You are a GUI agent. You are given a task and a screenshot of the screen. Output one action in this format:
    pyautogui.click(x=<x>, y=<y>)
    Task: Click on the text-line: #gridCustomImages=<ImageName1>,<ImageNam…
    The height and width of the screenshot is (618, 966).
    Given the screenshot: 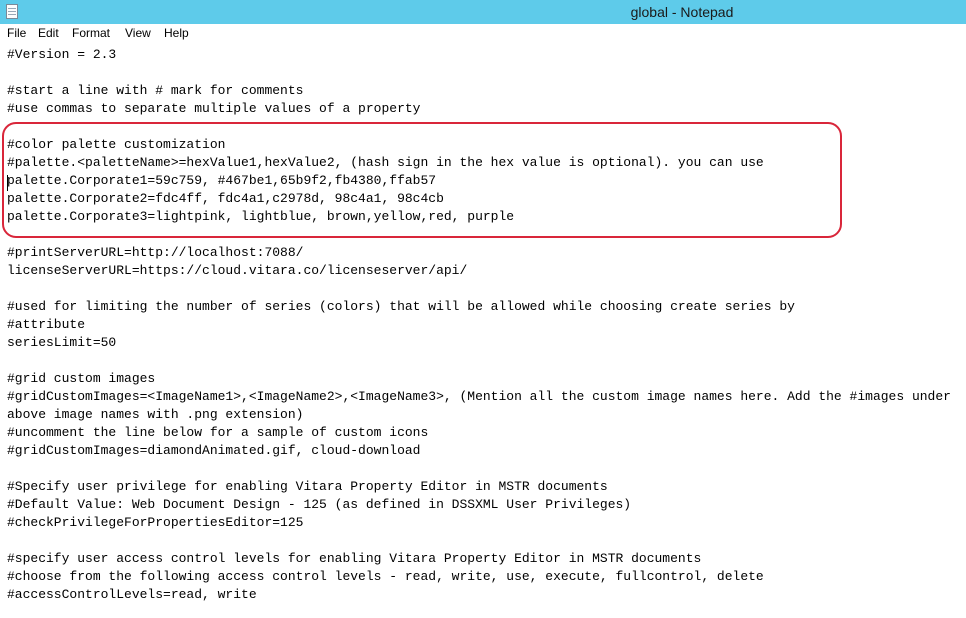 What is the action you would take?
    pyautogui.click(x=479, y=396)
    